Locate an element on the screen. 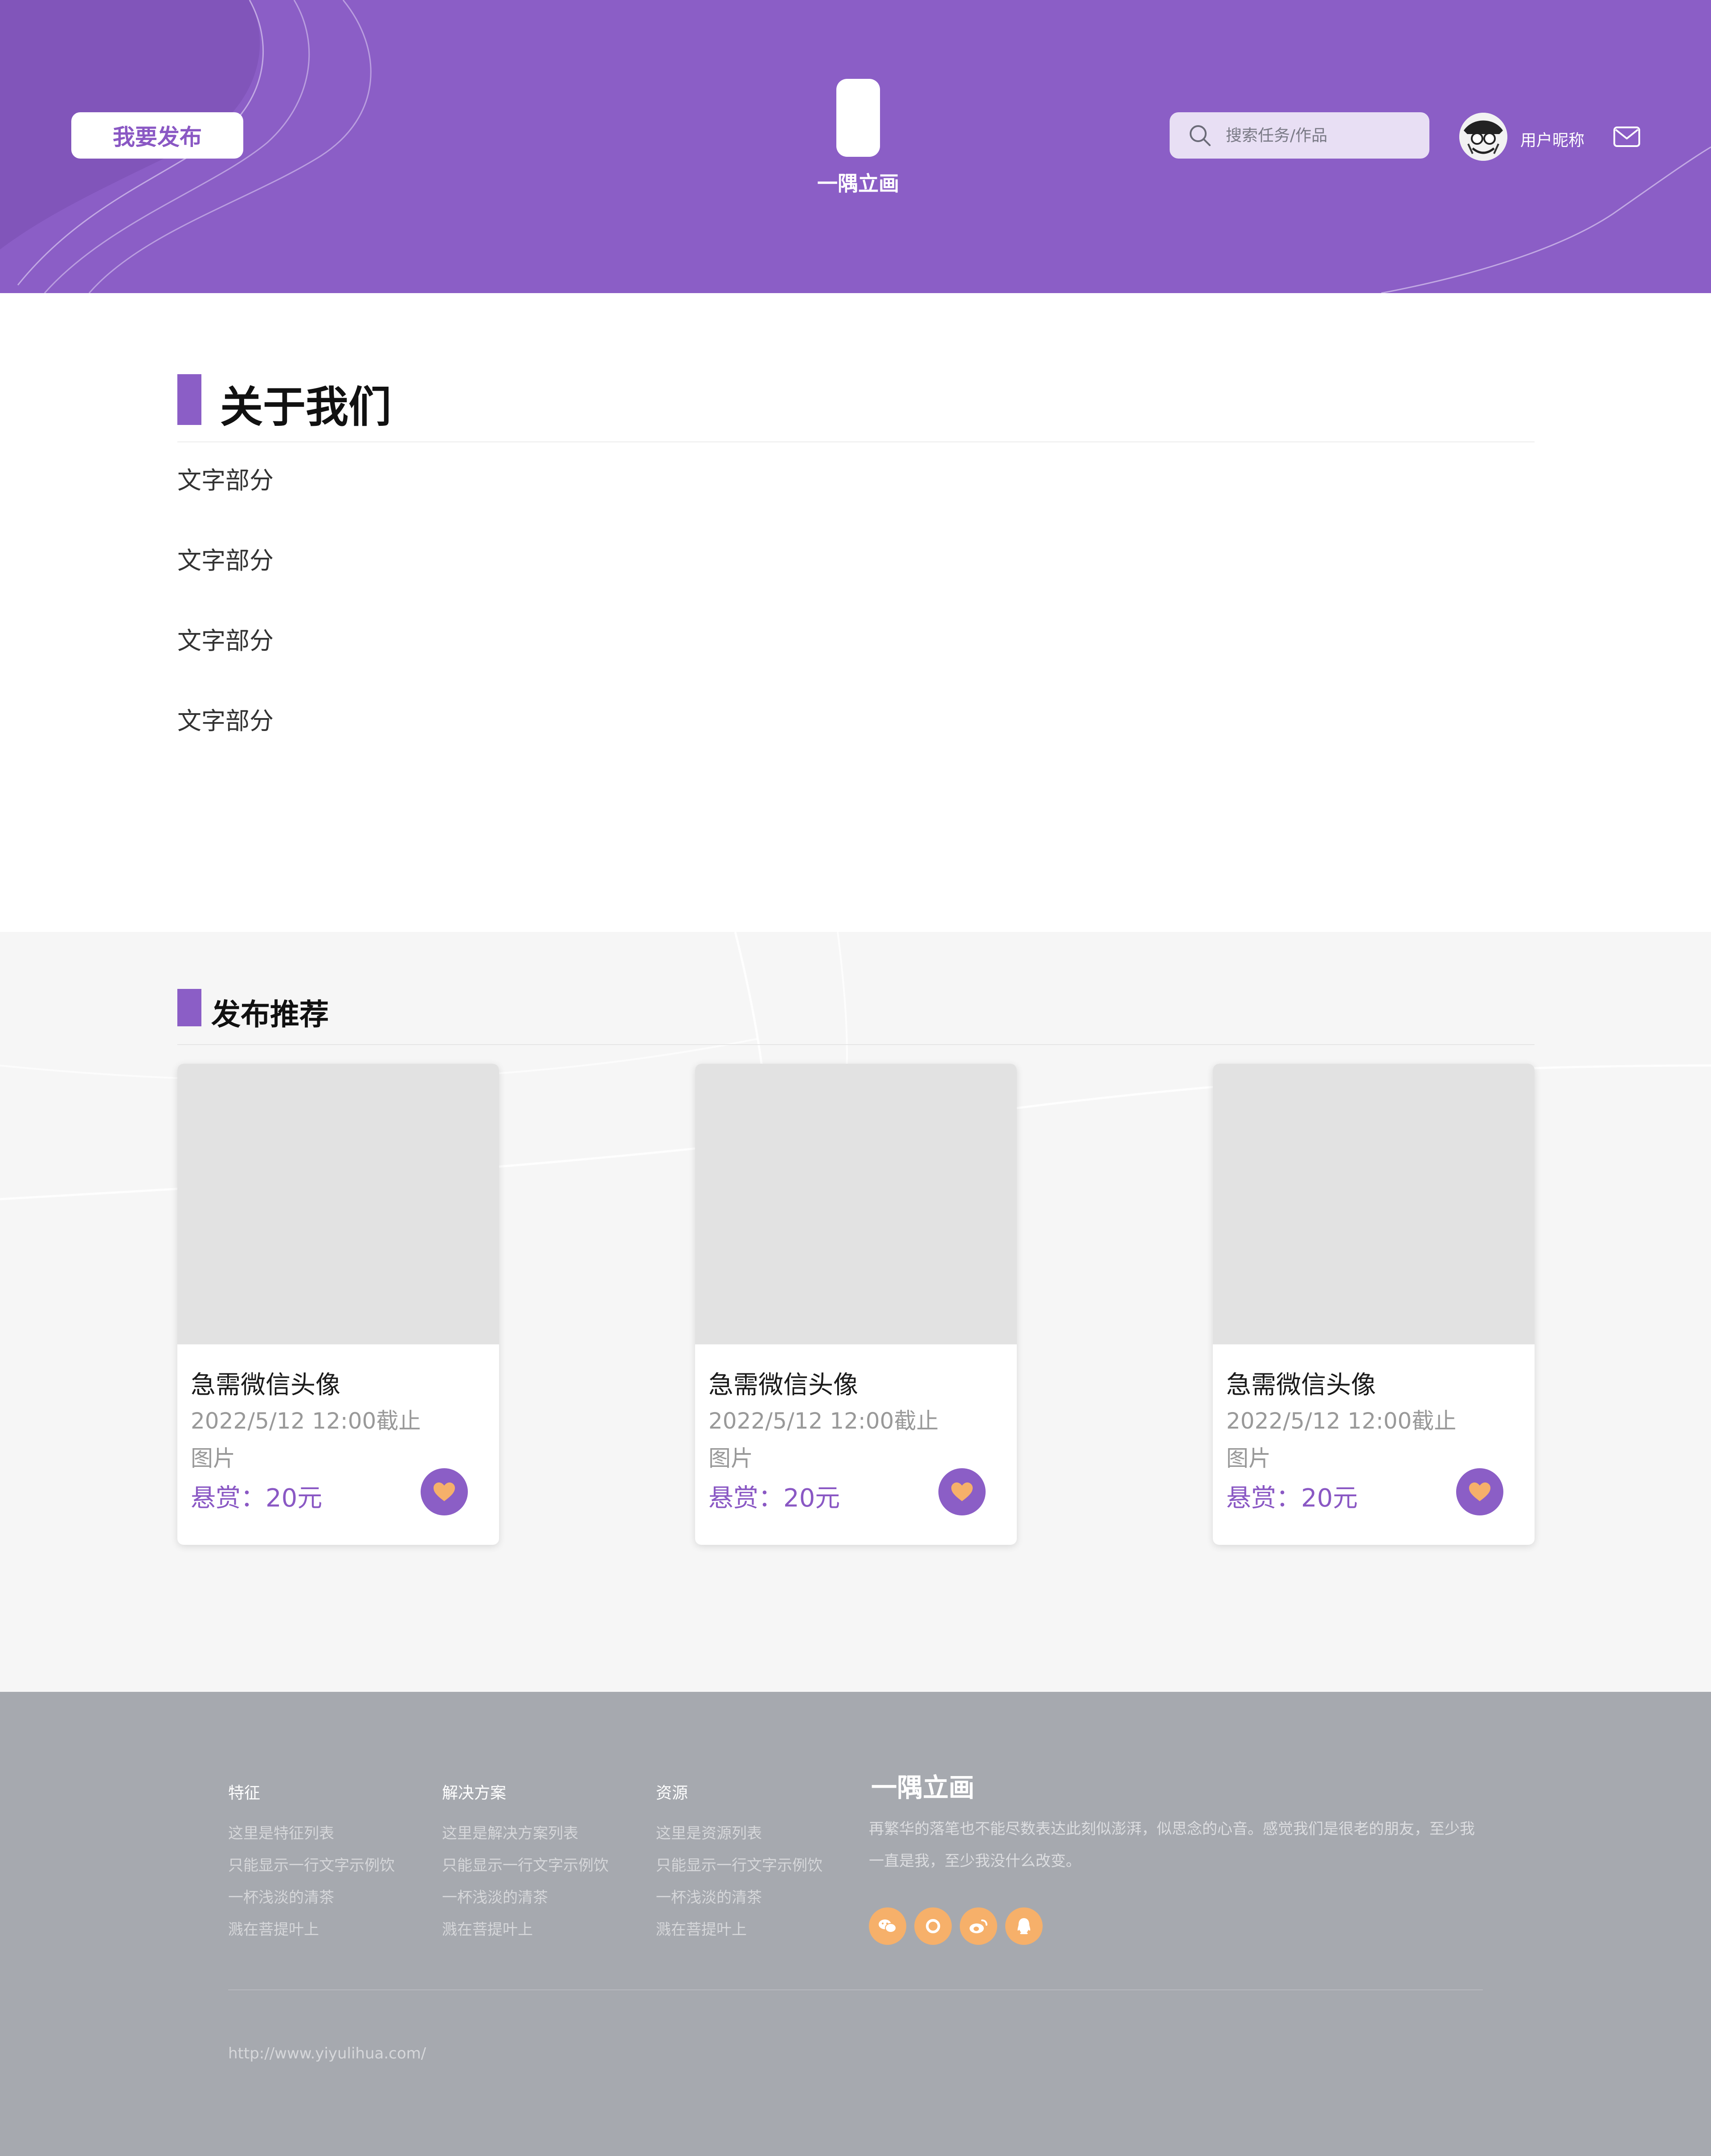 The image size is (1711, 2156). footer-column-features: 特征 这里是特征列表 只能显示一行文字示例饮 一杯浅淡的清茶 溅在菩提叶上 is located at coordinates (311, 1863).